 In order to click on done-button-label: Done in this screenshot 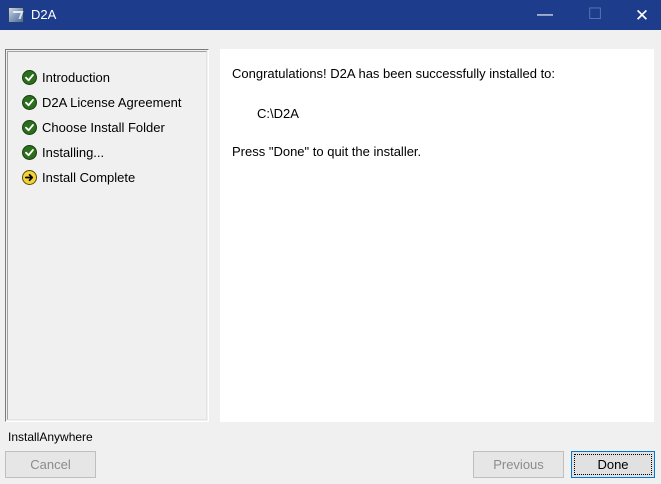, I will do `click(613, 464)`.